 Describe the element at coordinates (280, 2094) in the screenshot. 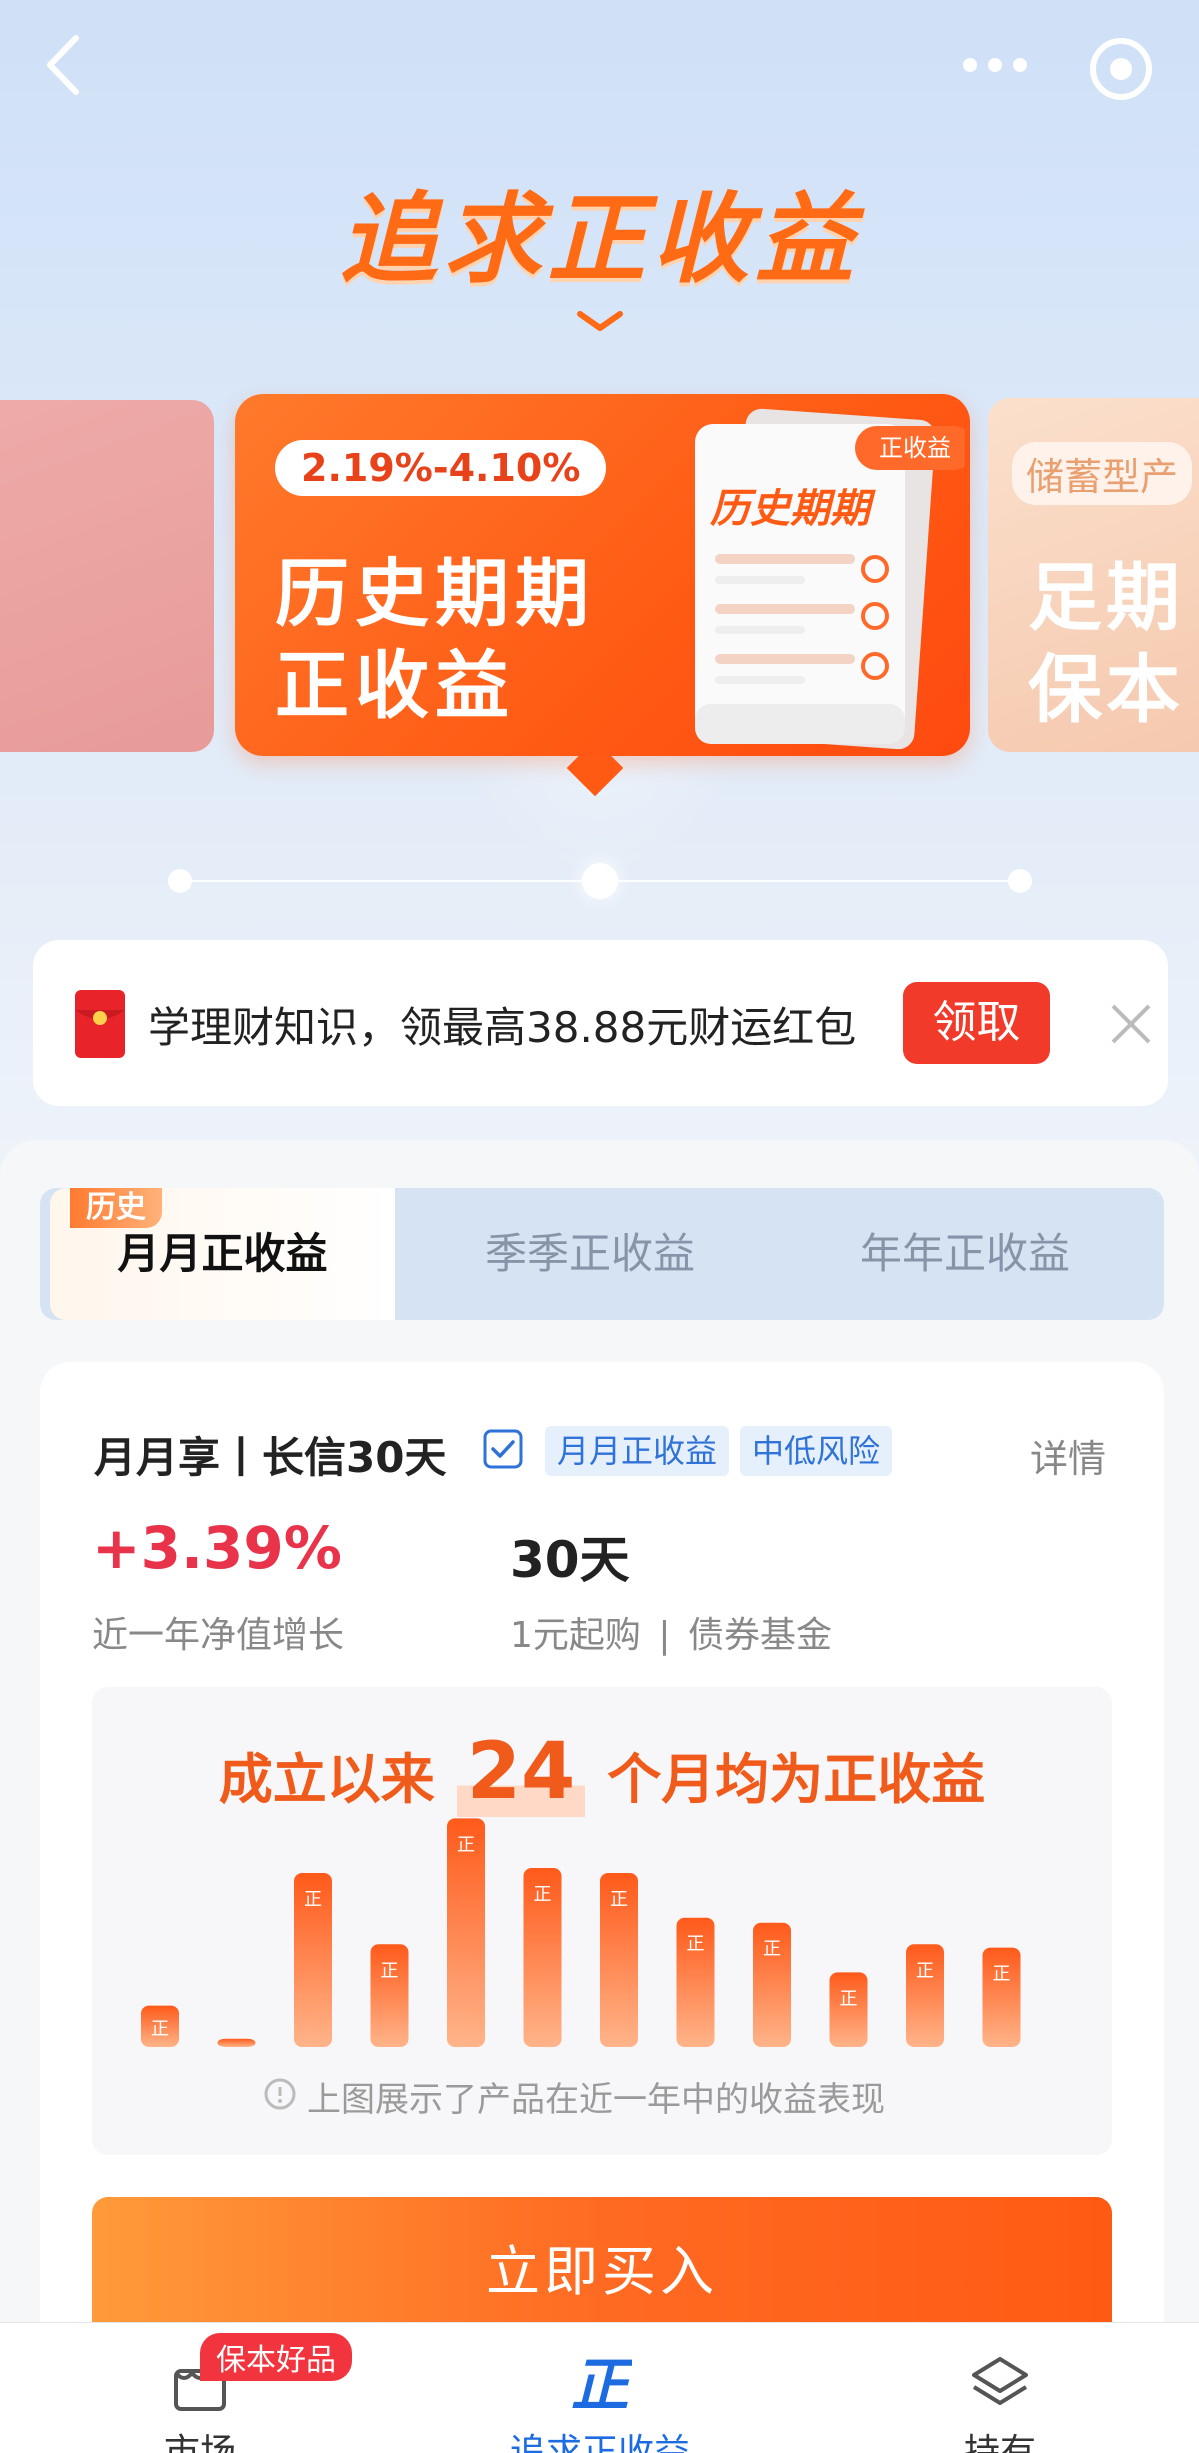

I see `info-icon` at that location.